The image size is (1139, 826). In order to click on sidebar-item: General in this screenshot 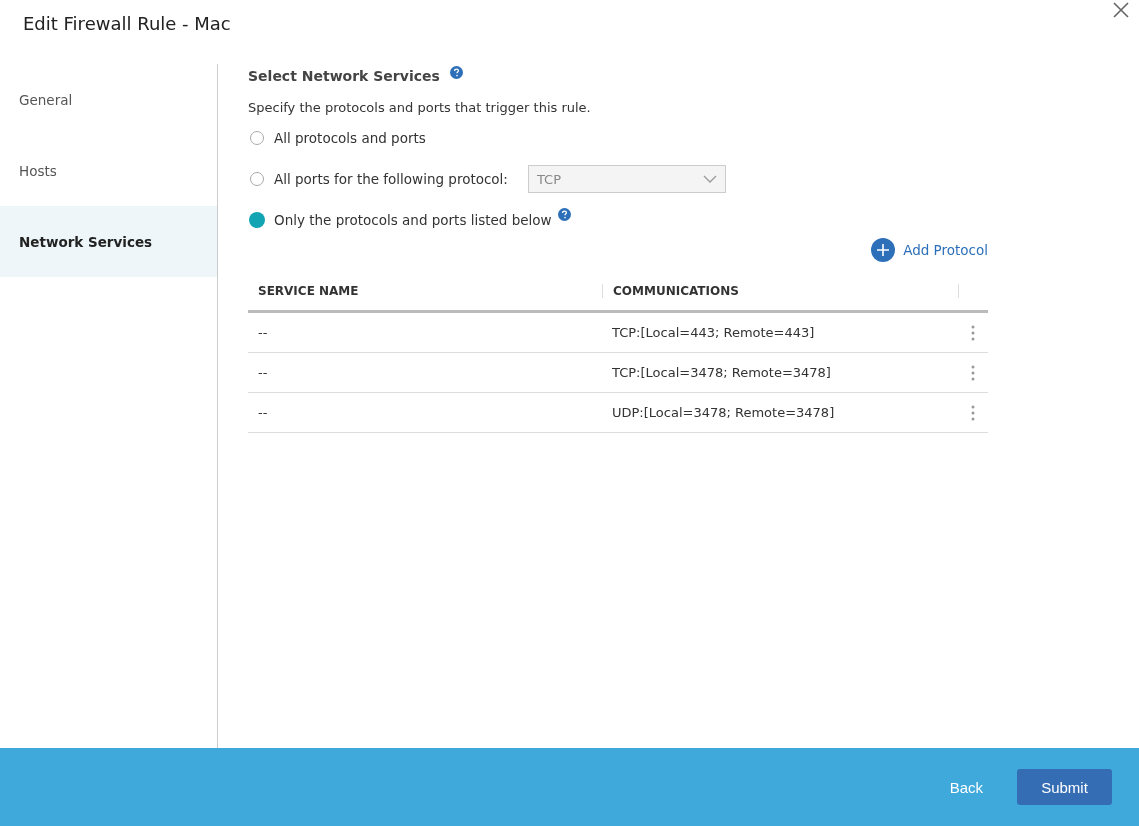, I will do `click(108, 99)`.